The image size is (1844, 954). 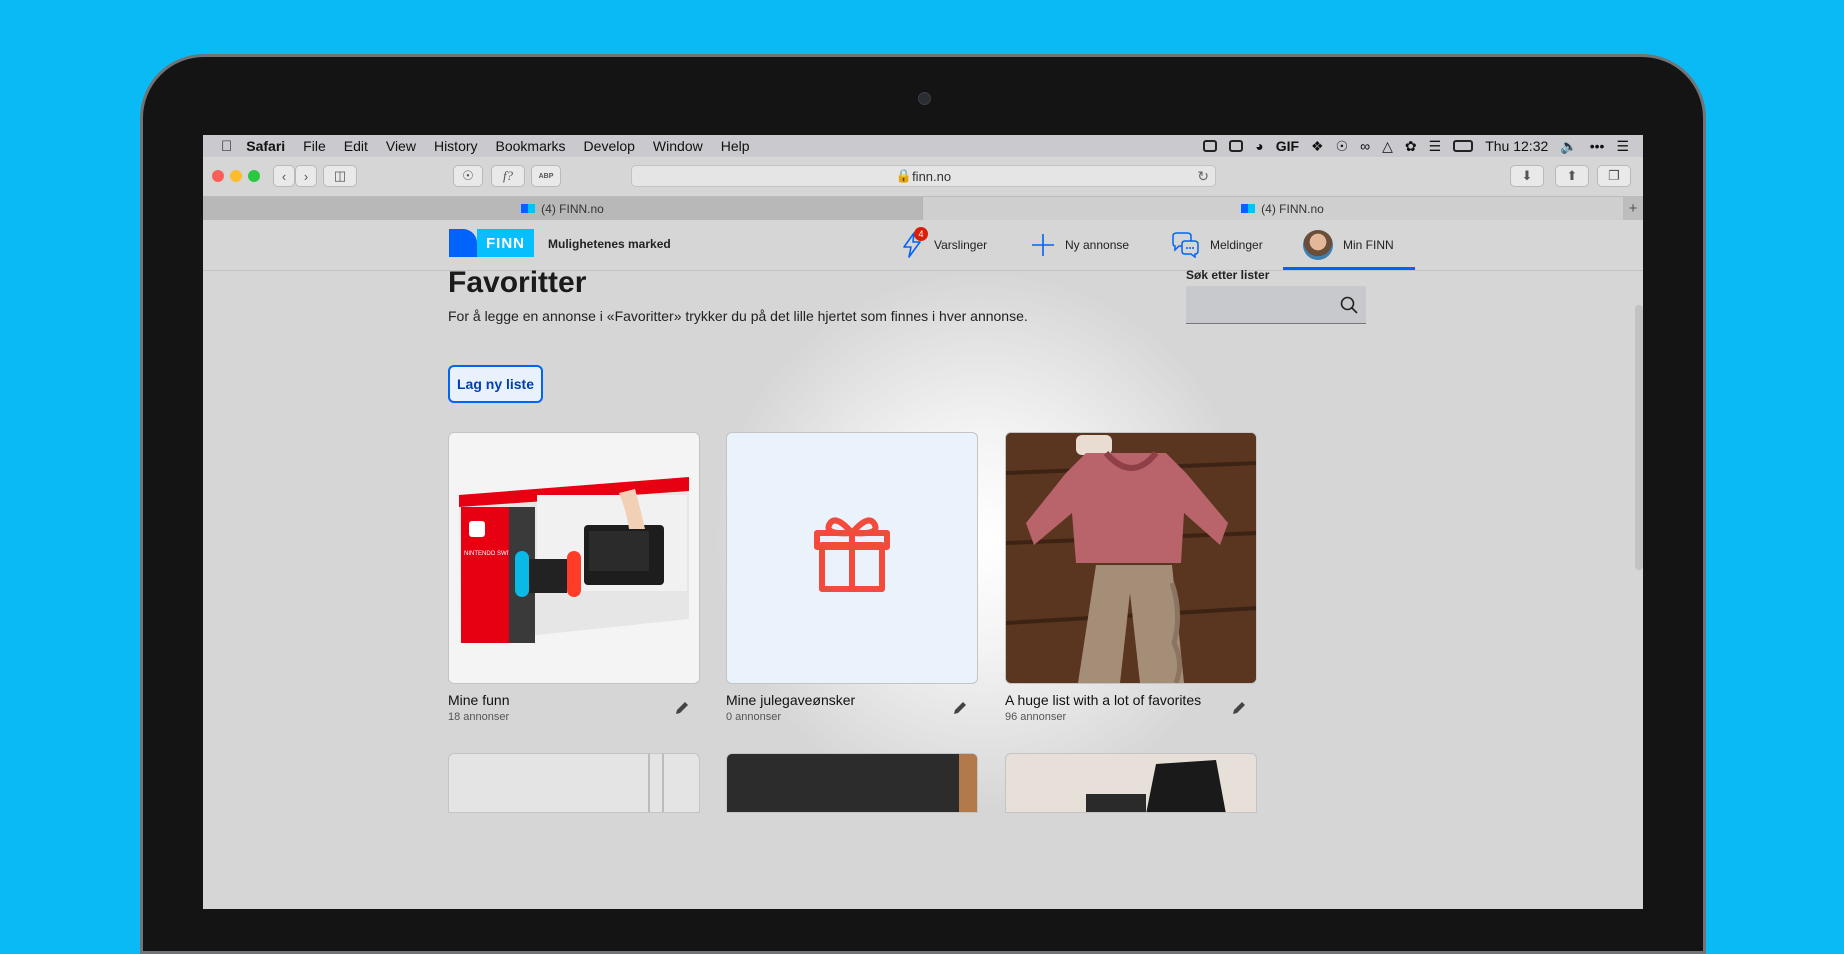 What do you see at coordinates (852, 554) in the screenshot?
I see `gift-icon` at bounding box center [852, 554].